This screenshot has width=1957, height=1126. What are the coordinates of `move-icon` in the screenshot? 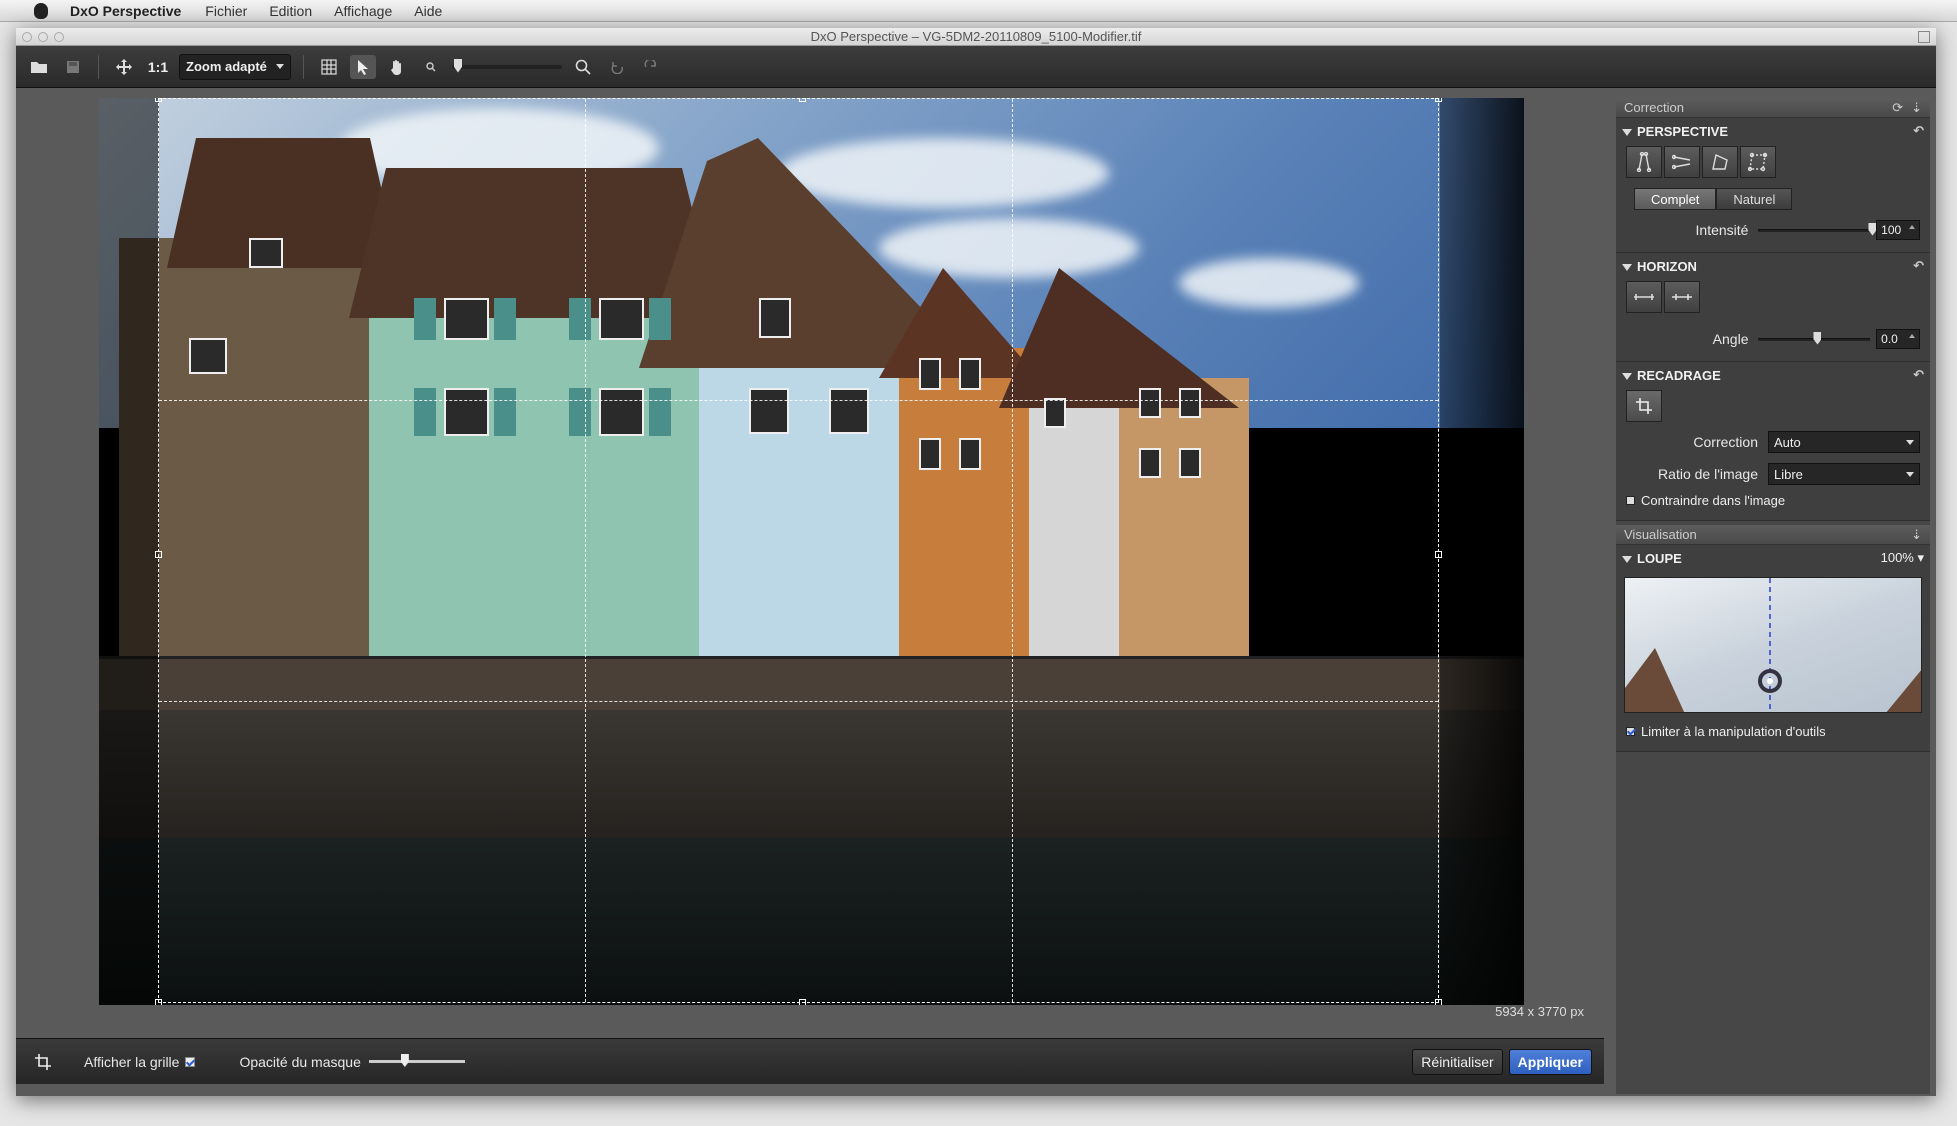 It's located at (124, 67).